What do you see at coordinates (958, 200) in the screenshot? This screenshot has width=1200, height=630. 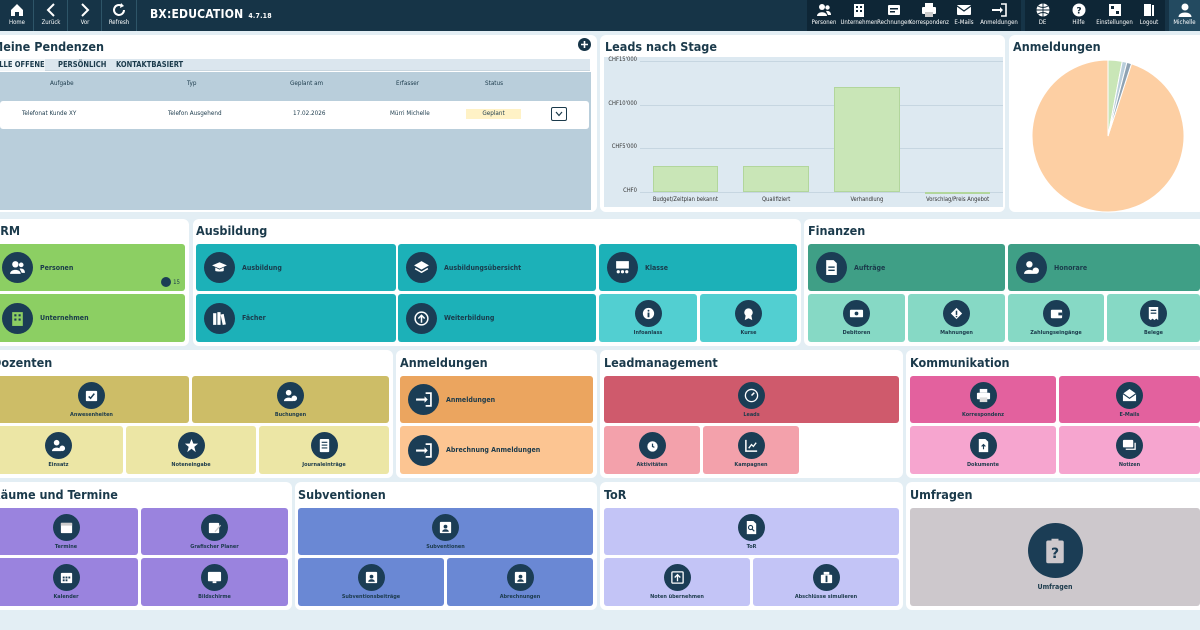 I see `x-tick-label: Vorschlag/Preis Angebot` at bounding box center [958, 200].